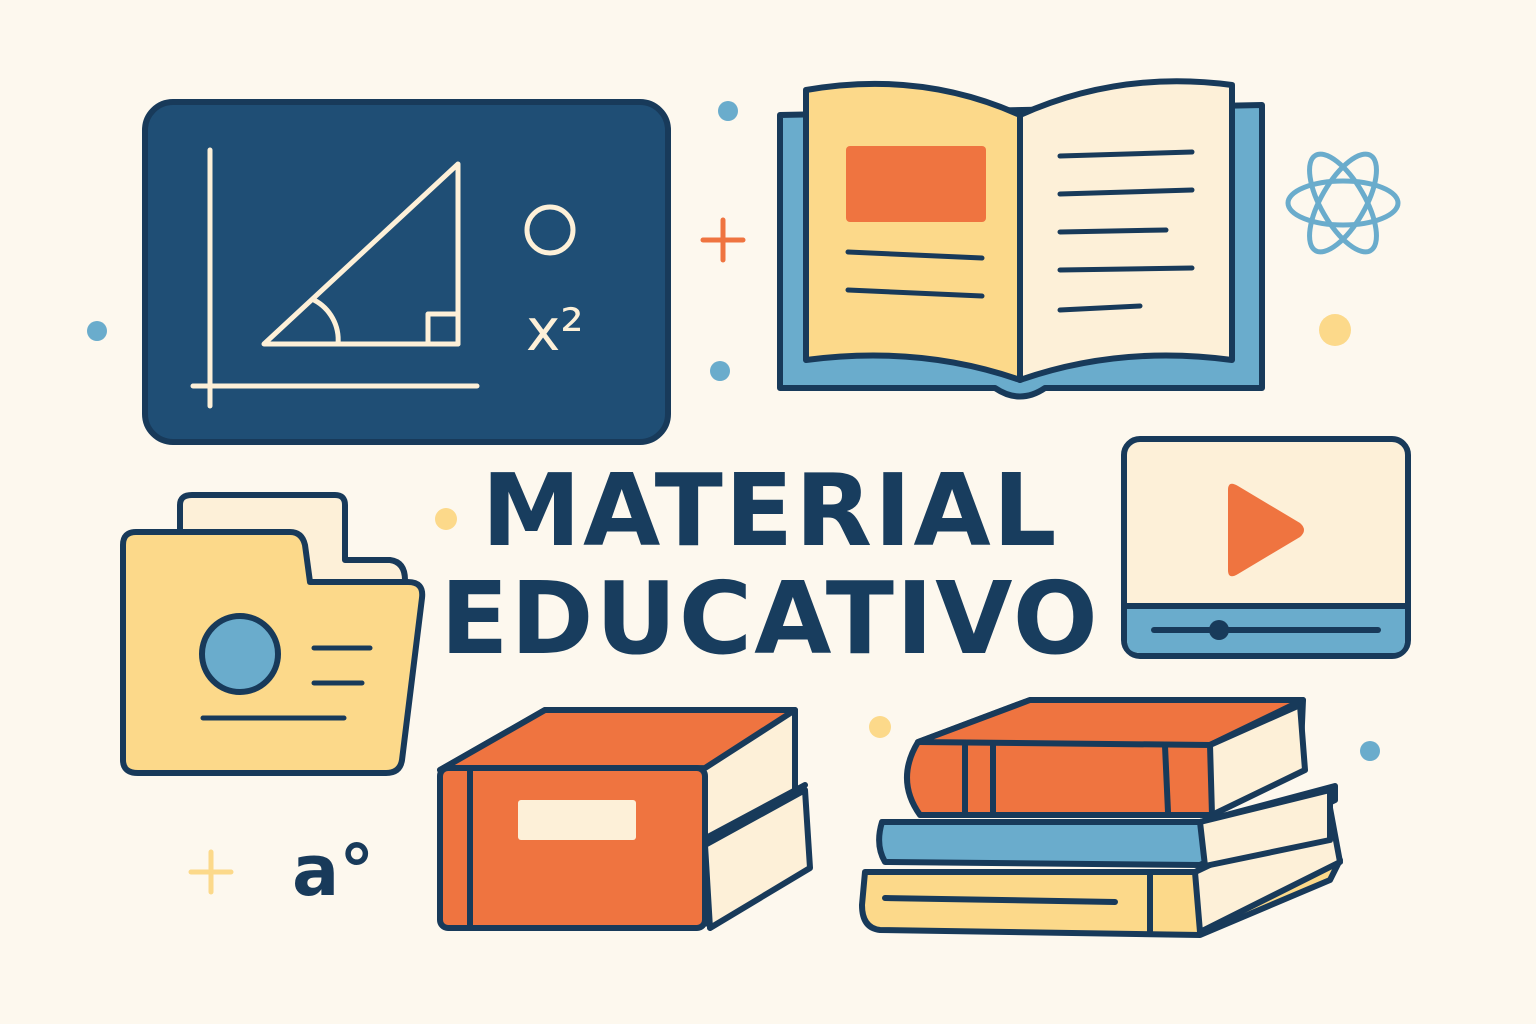 The width and height of the screenshot is (1536, 1024). Describe the element at coordinates (1021, 239) in the screenshot. I see `open-book` at that location.